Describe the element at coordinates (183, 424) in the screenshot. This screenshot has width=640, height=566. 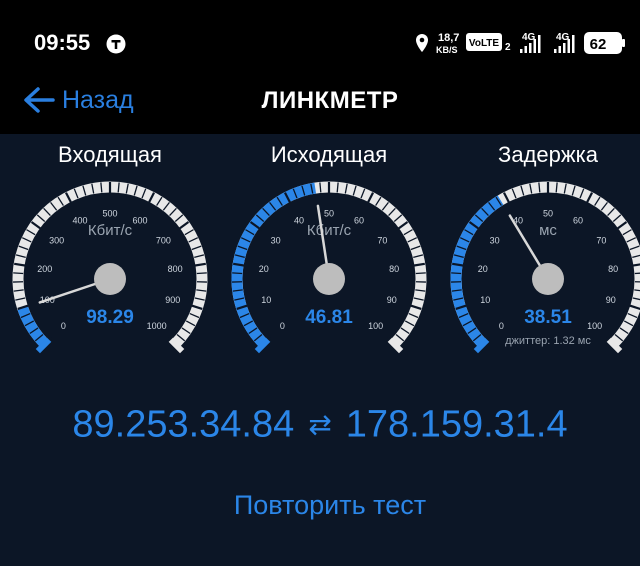
I see `local-ip: 89.253.34.84` at that location.